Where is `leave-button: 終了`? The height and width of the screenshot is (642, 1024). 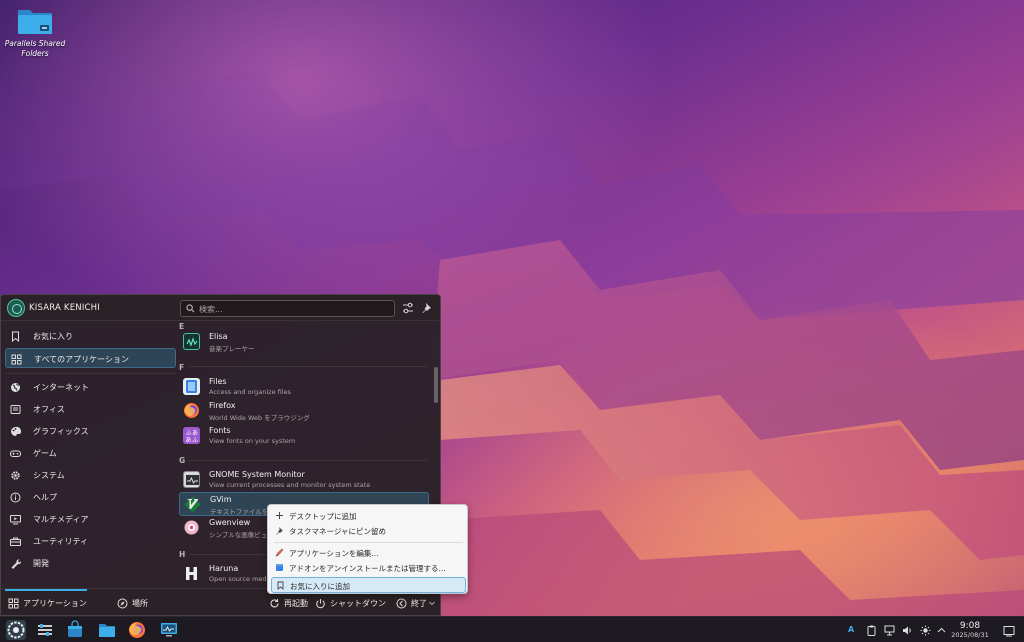
leave-button: 終了 is located at coordinates (417, 604).